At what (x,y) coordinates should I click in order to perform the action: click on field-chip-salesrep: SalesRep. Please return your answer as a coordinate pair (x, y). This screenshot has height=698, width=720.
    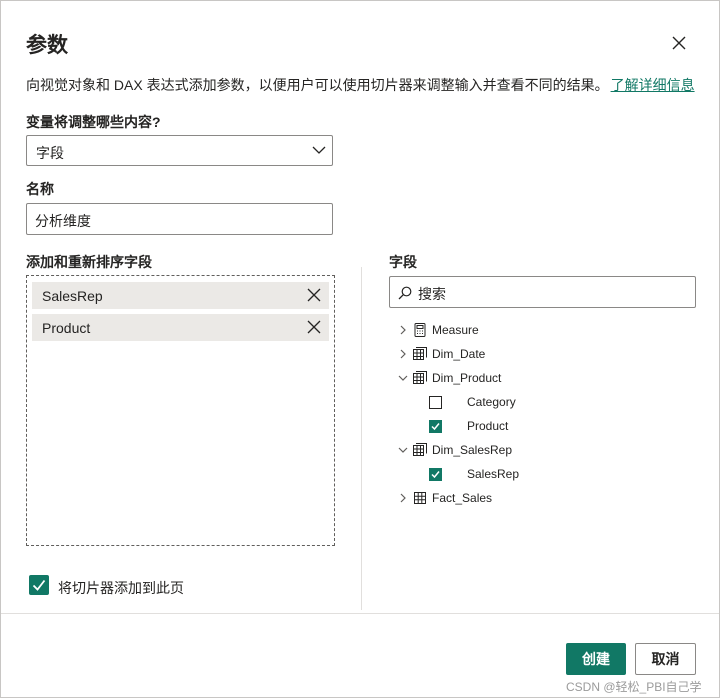
    Looking at the image, I should click on (180, 295).